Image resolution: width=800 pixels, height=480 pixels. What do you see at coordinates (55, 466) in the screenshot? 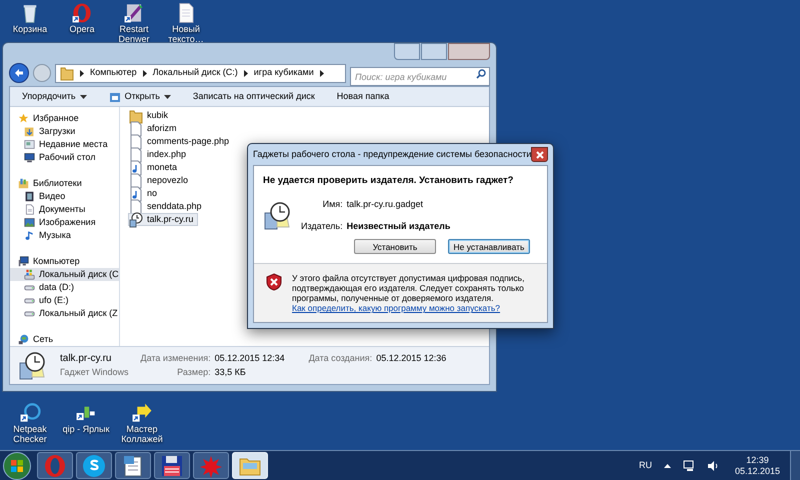
I see `opera-icon` at bounding box center [55, 466].